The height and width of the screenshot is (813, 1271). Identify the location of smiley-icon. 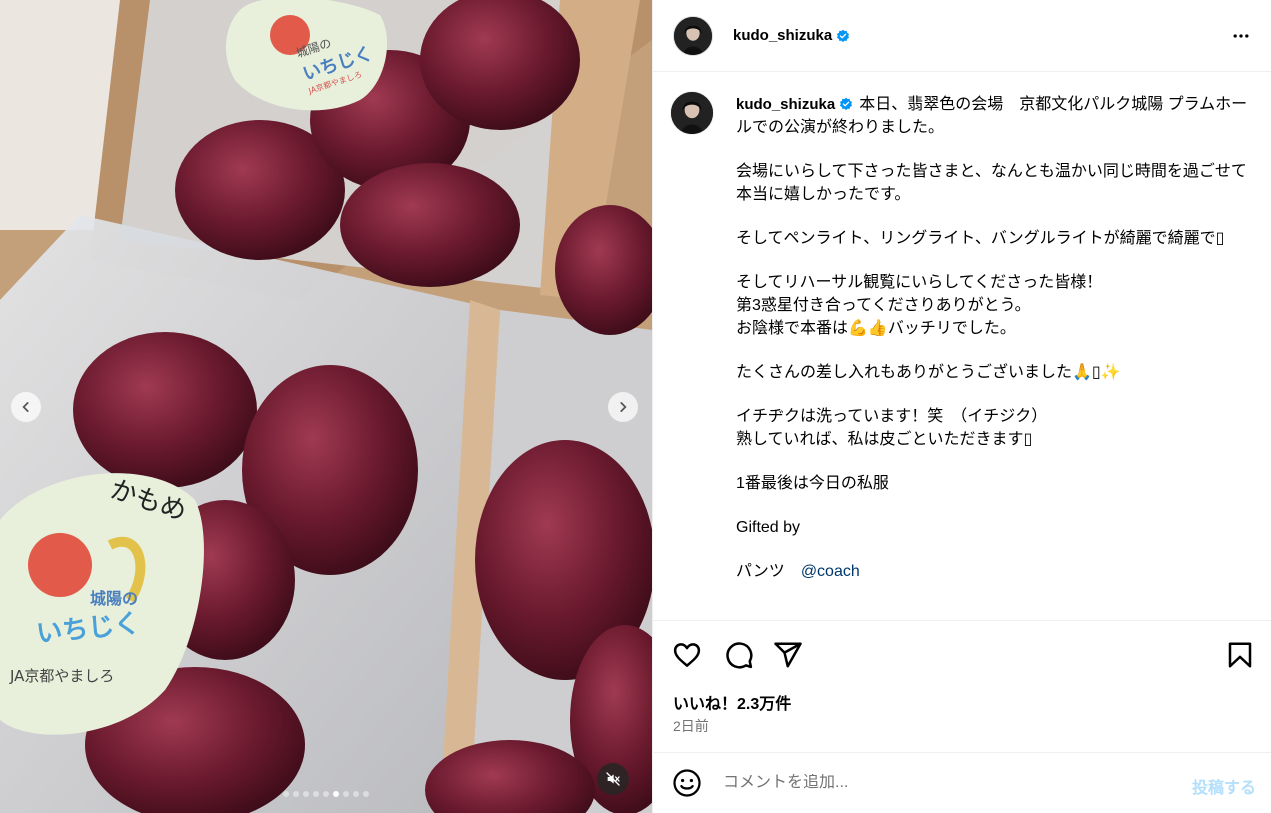
(687, 783).